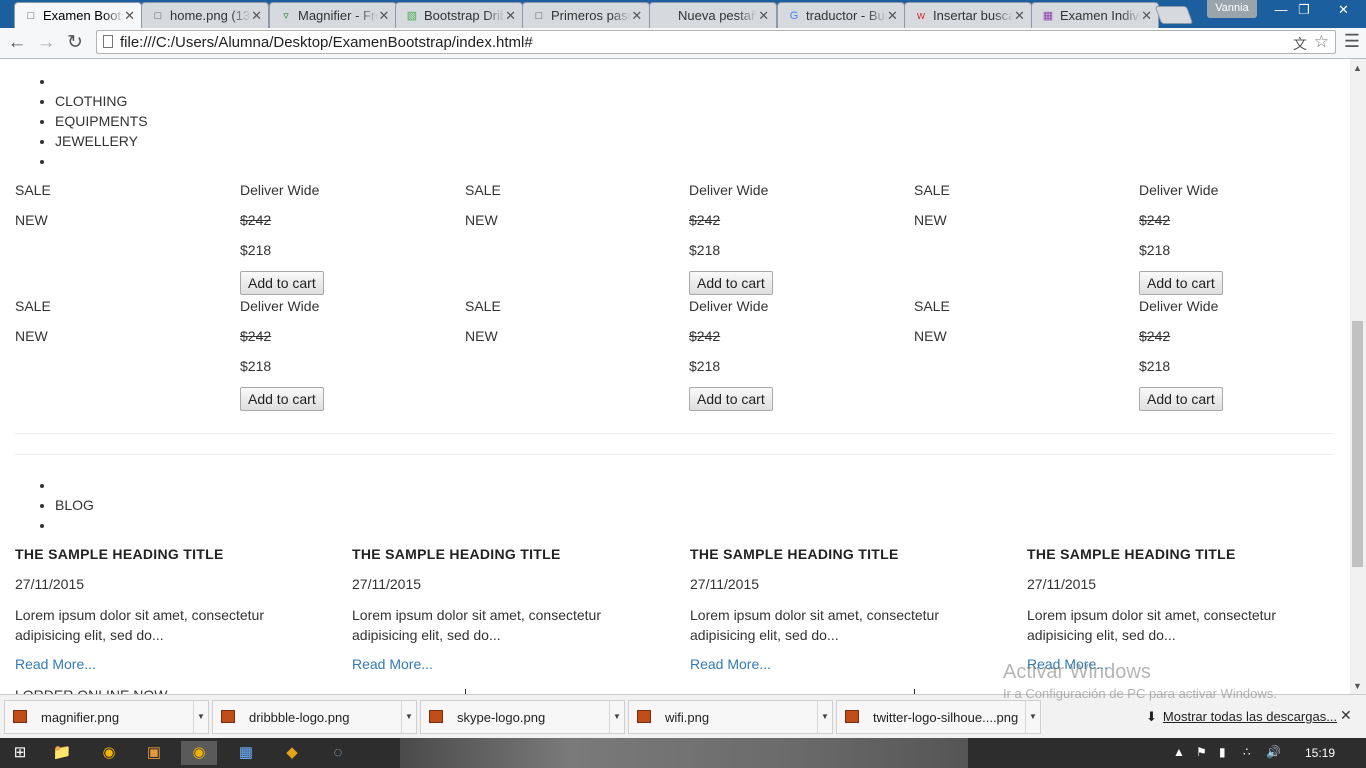 The width and height of the screenshot is (1366, 768). I want to click on tab-3: ▿ Magnifier - Free✕, so click(333, 15).